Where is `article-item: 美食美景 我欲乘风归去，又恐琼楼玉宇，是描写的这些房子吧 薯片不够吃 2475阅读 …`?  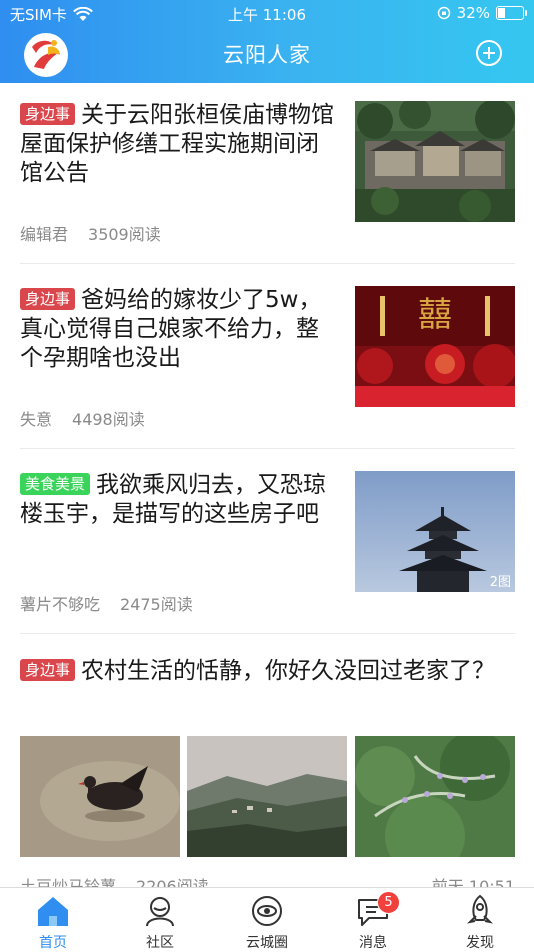
article-item: 美食美景 我欲乘风归去，又恐琼楼玉宇，是描写的这些房子吧 薯片不够吃 2475阅读 … is located at coordinates (267, 542).